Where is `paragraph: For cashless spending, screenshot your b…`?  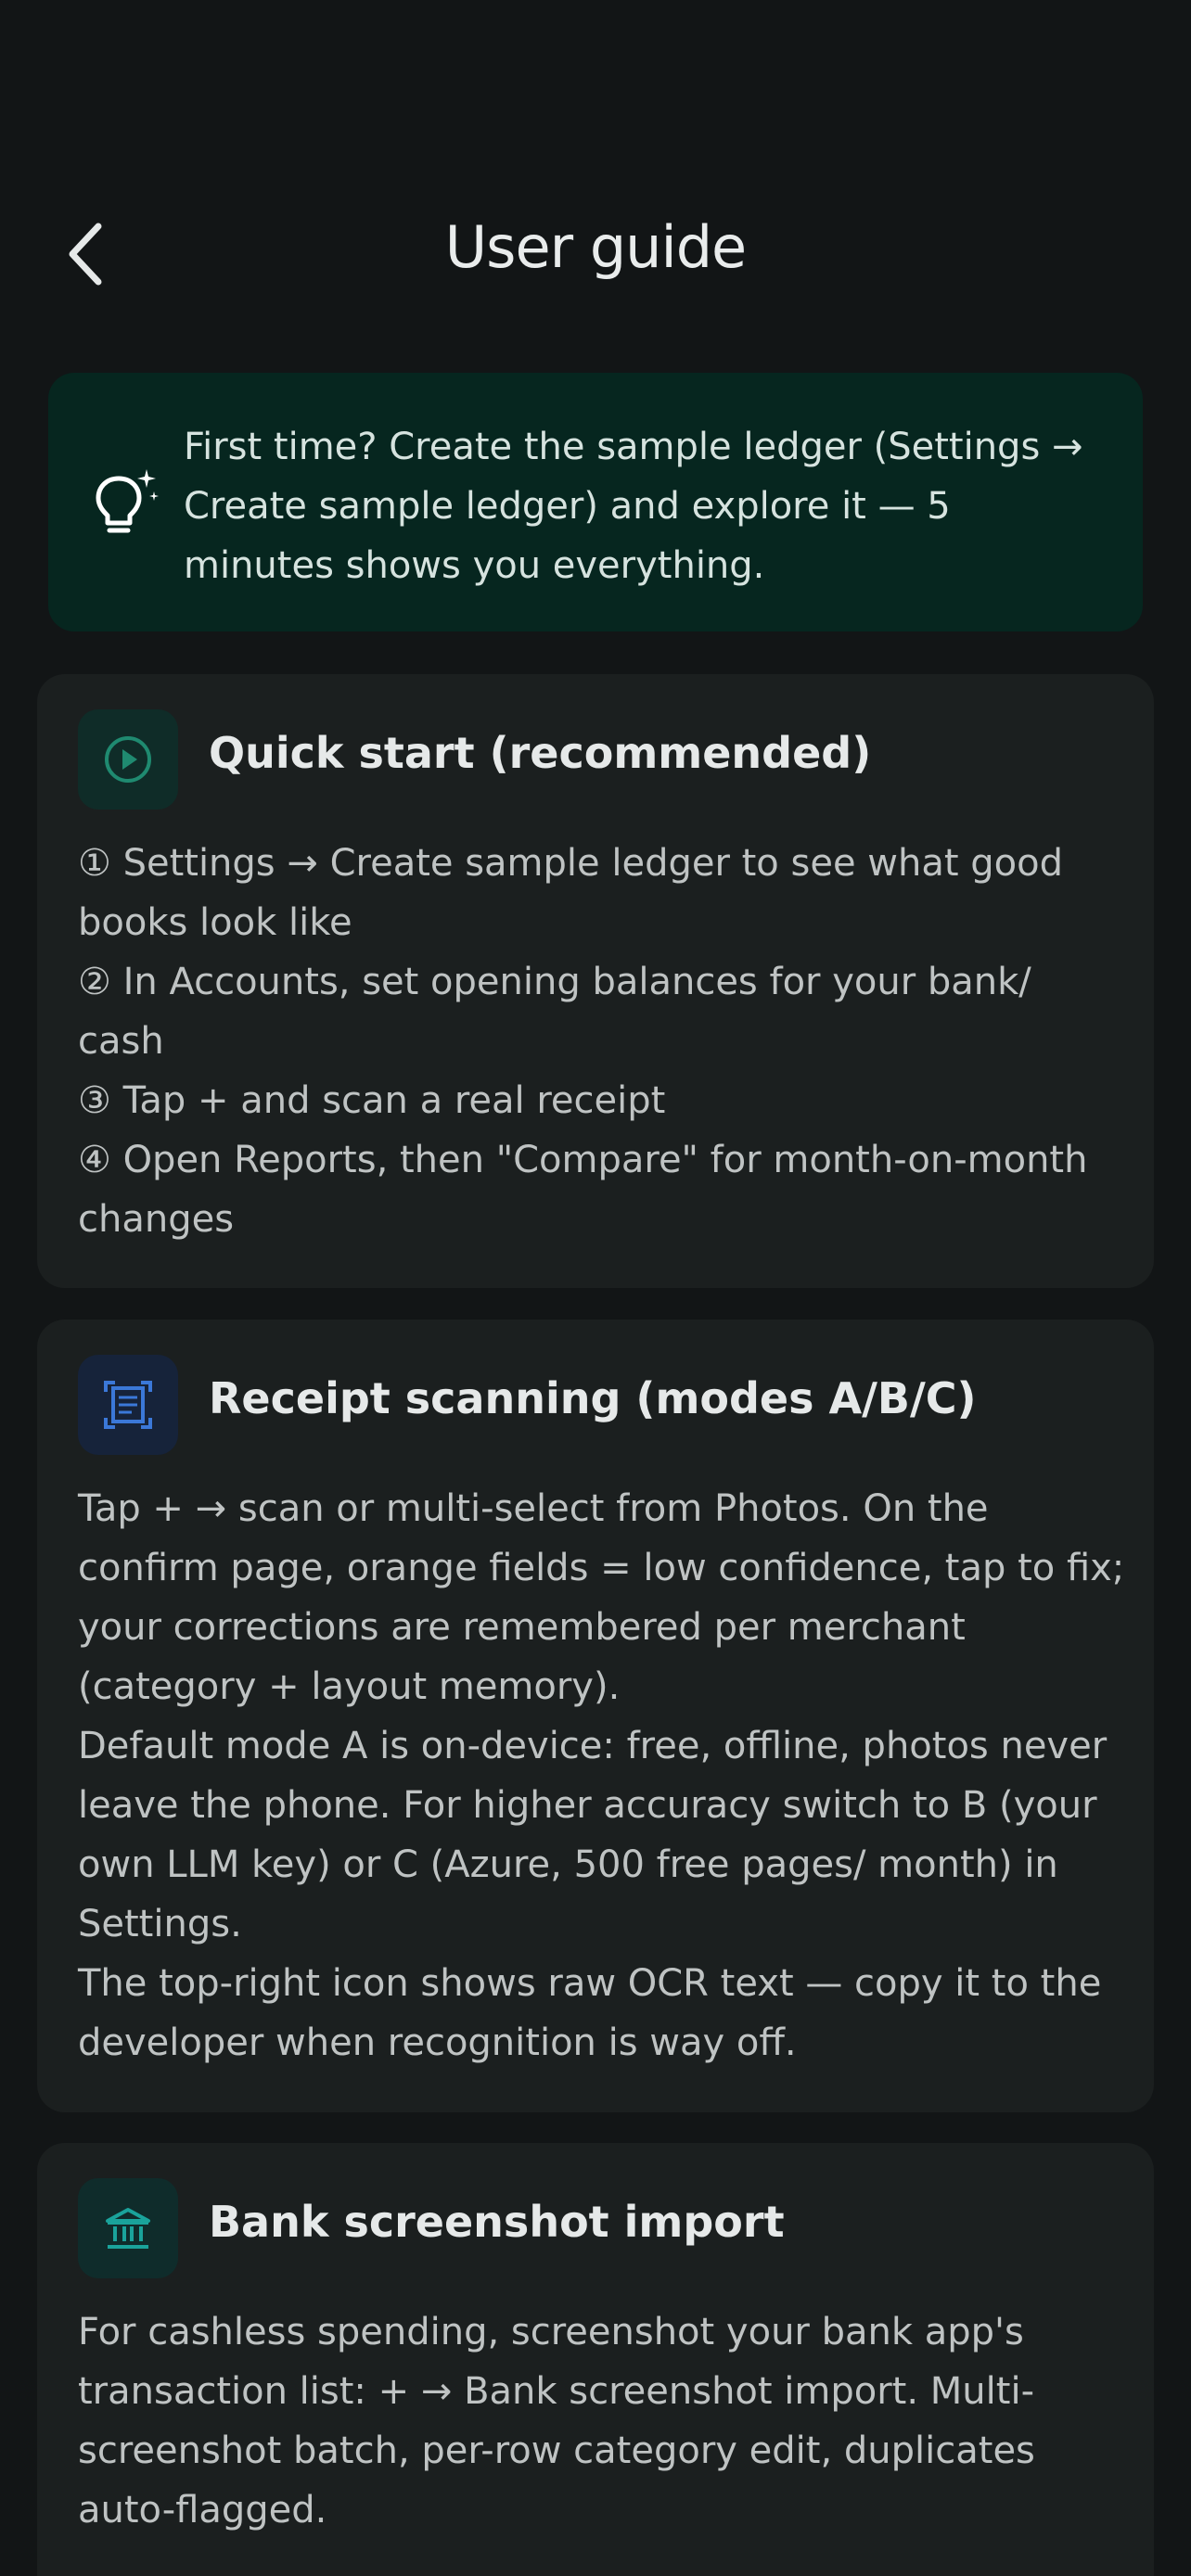
paragraph: For cashless spending, screenshot your b… is located at coordinates (556, 2421).